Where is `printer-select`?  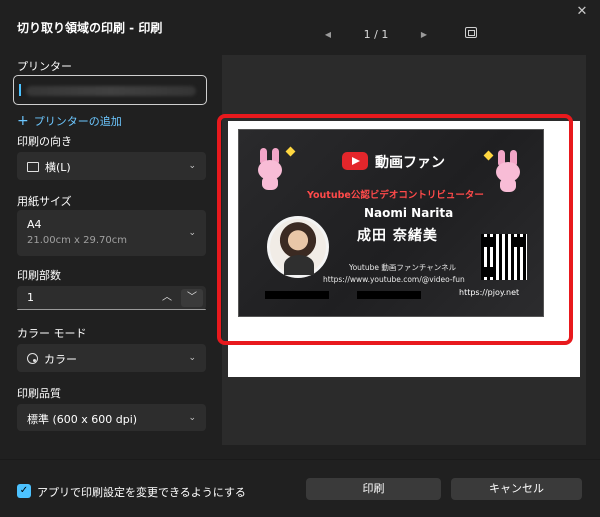
printer-select is located at coordinates (110, 90).